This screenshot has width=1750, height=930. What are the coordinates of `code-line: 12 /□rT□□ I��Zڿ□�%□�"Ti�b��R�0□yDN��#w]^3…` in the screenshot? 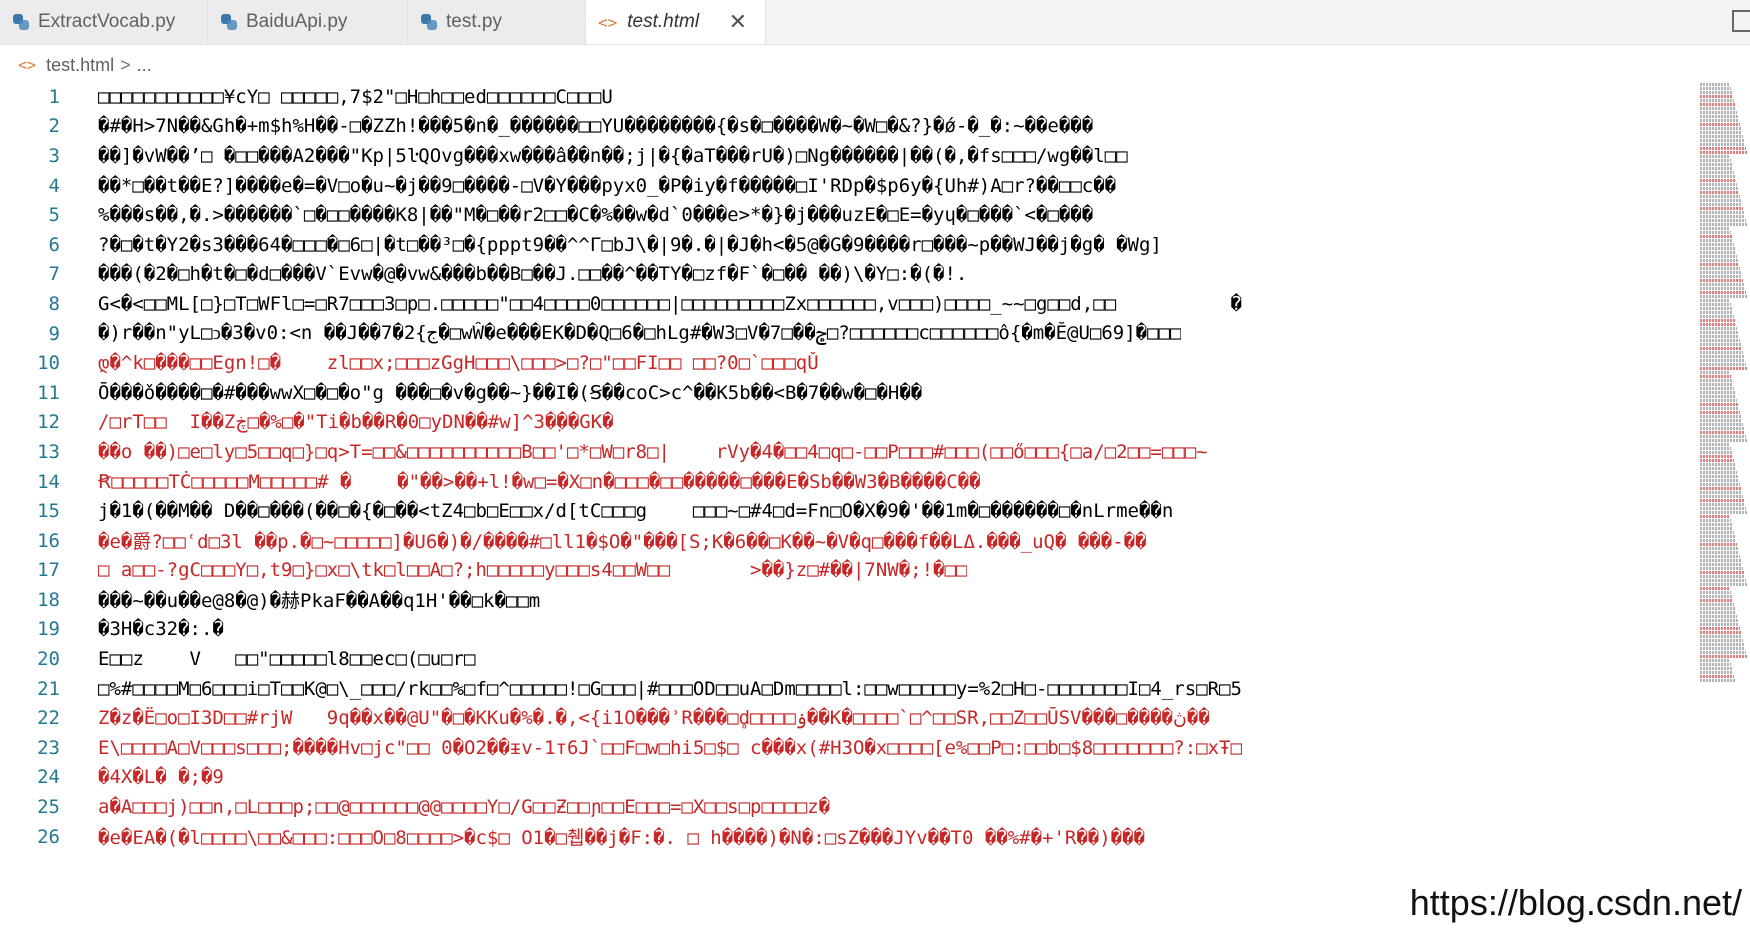 It's located at (850, 423).